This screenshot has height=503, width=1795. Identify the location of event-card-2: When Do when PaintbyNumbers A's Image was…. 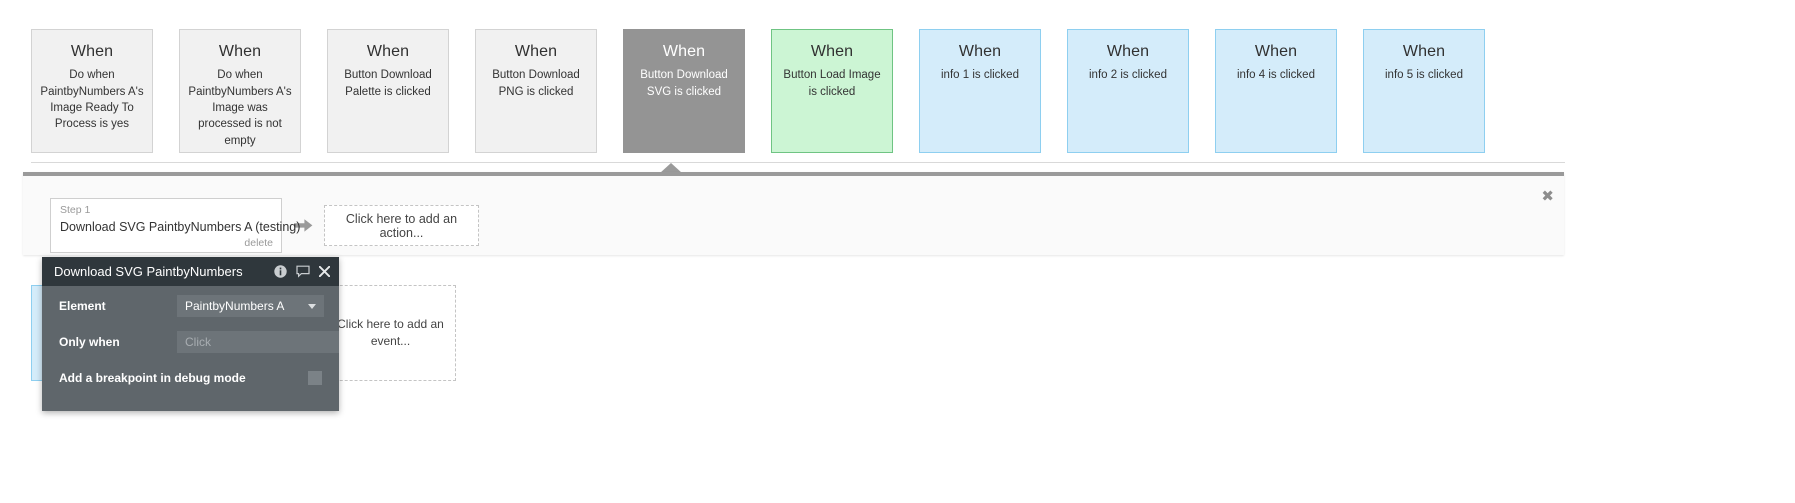
(240, 91).